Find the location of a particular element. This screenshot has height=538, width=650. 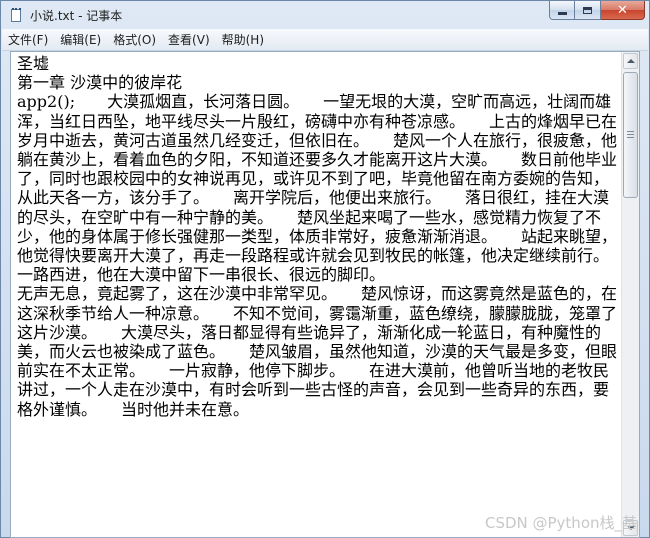

close-button: ✕ is located at coordinates (623, 10).